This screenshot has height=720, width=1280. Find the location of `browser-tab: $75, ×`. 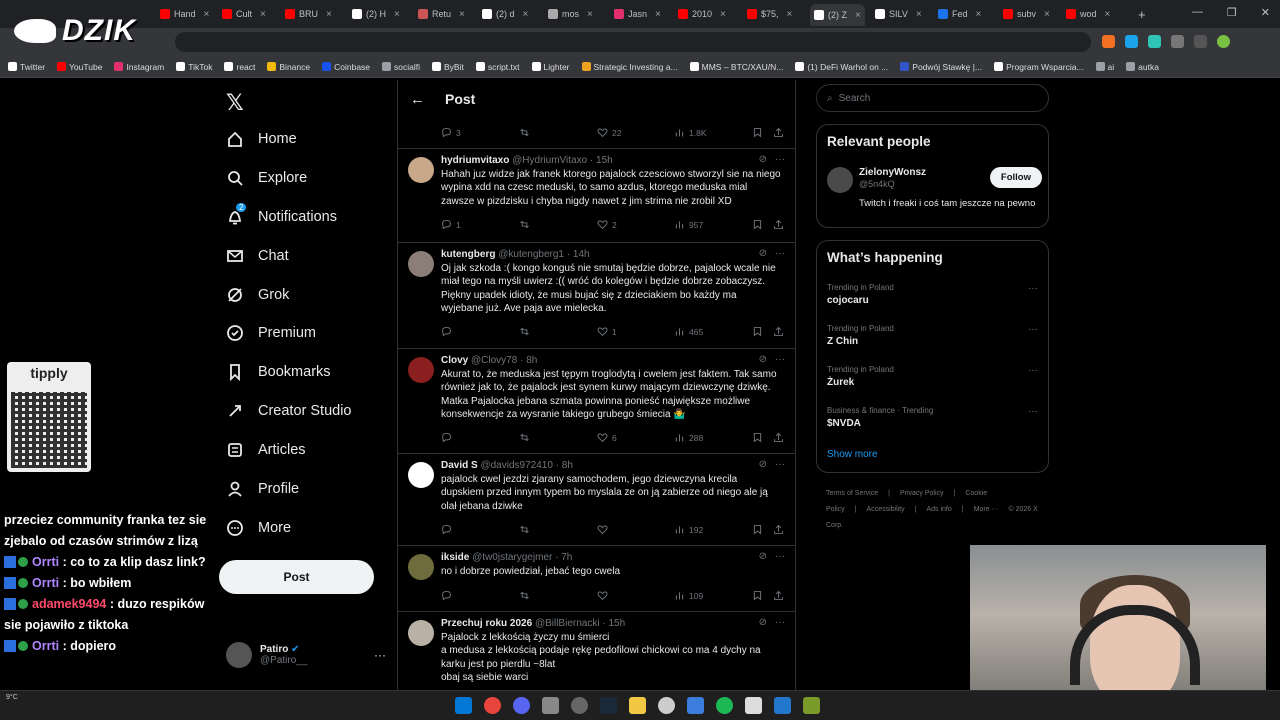

browser-tab: $75, × is located at coordinates (769, 14).